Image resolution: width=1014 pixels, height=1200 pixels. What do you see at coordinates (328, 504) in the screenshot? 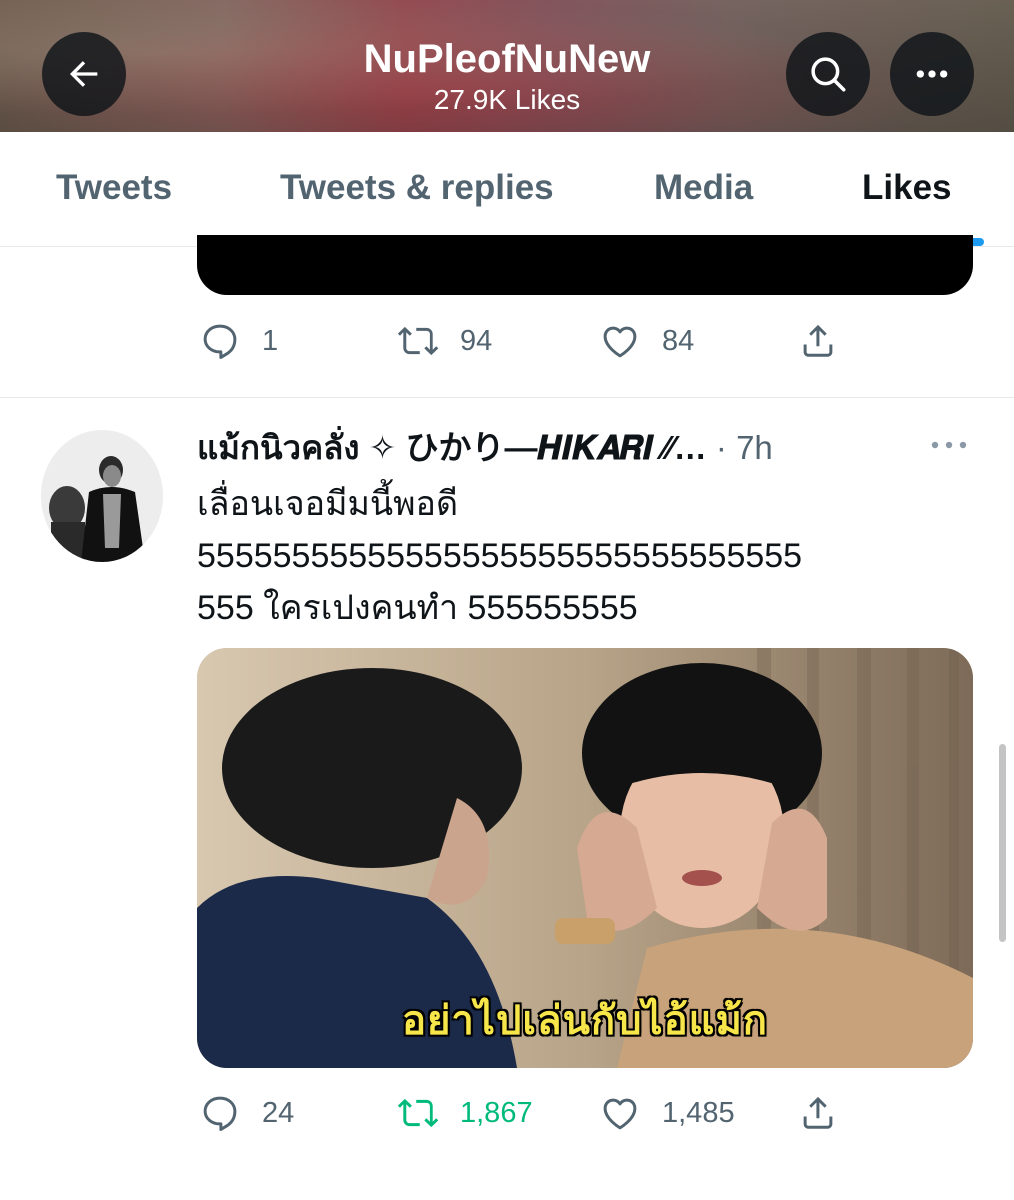
I see `tweet-text-line: เลื่อนเจอมีมนี้พอดี` at bounding box center [328, 504].